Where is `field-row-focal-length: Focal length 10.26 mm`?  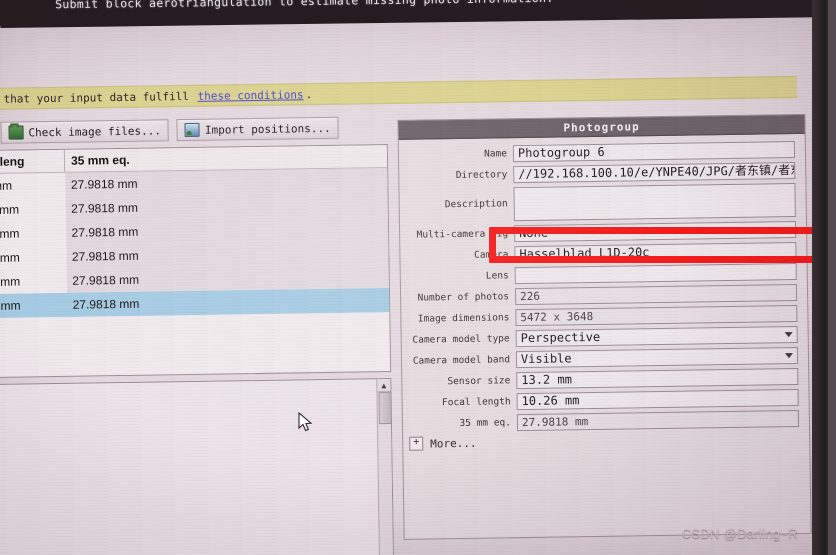
field-row-focal-length: Focal length 10.26 mm is located at coordinates (603, 400).